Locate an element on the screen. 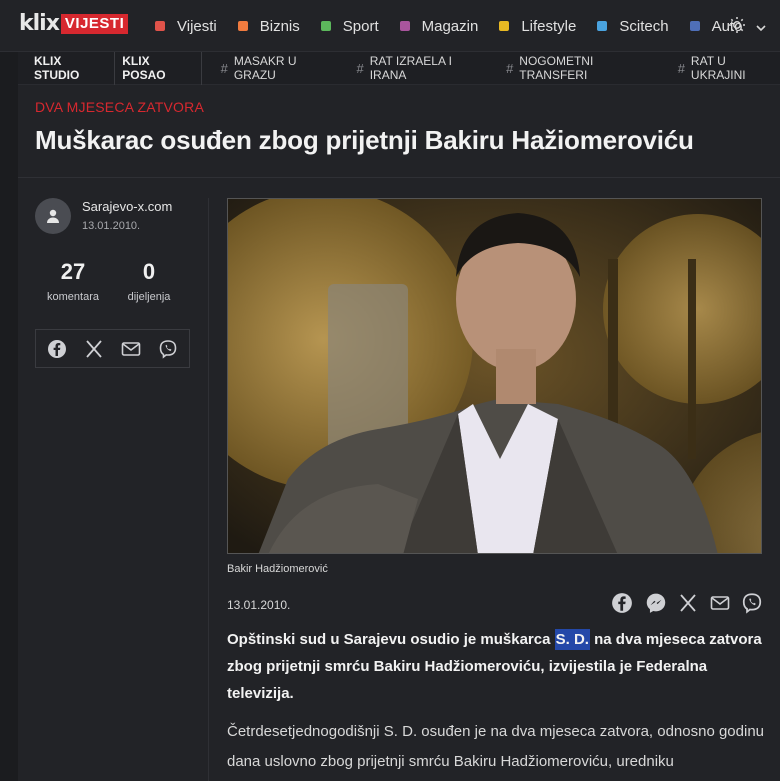 This screenshot has width=780, height=781. klix-posao-link: KLIX POSAO is located at coordinates (158, 68).